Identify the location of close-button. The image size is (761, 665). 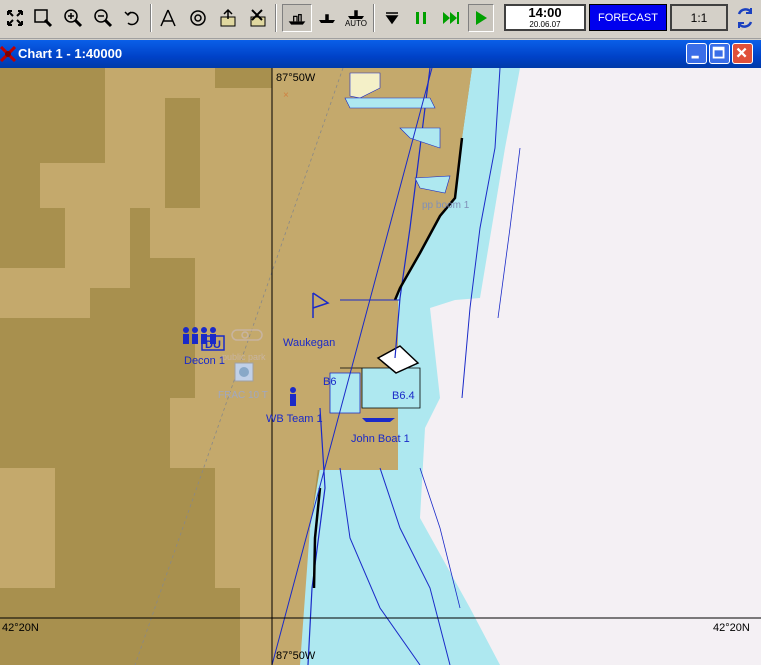
(742, 53).